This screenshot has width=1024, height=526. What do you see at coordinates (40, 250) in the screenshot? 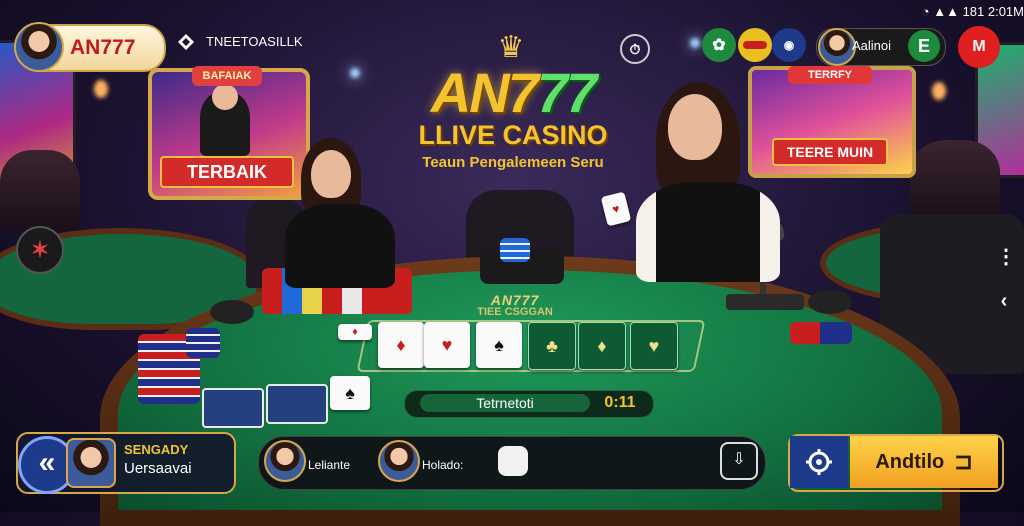
I see `star-icon: ✶` at bounding box center [40, 250].